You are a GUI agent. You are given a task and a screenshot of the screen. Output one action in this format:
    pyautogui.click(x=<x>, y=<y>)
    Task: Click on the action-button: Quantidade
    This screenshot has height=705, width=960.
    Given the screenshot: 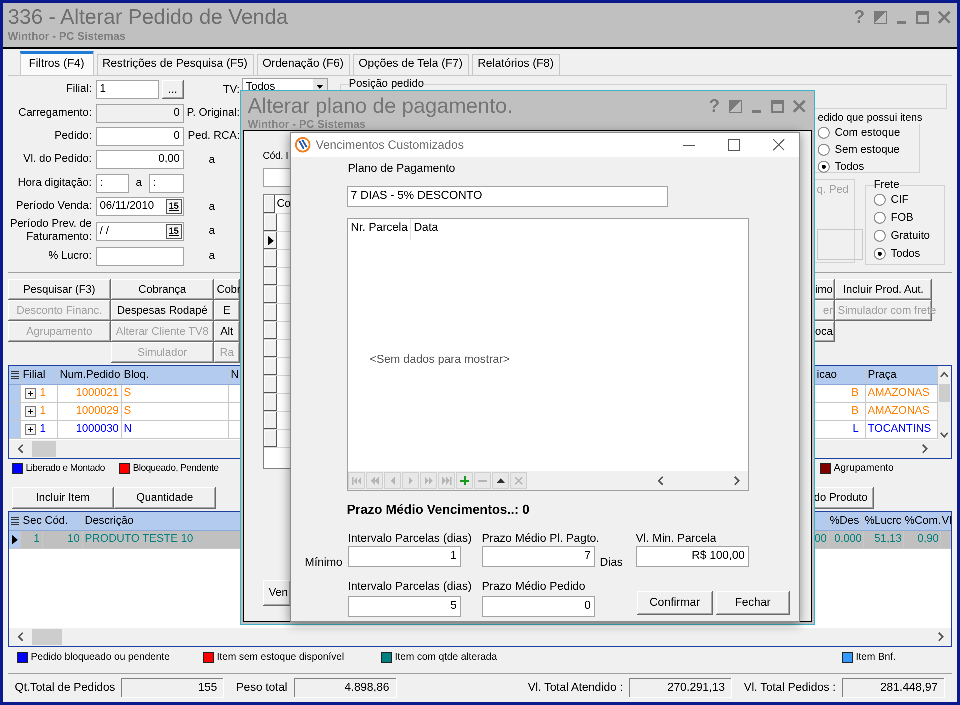 What is the action you would take?
    pyautogui.click(x=165, y=498)
    